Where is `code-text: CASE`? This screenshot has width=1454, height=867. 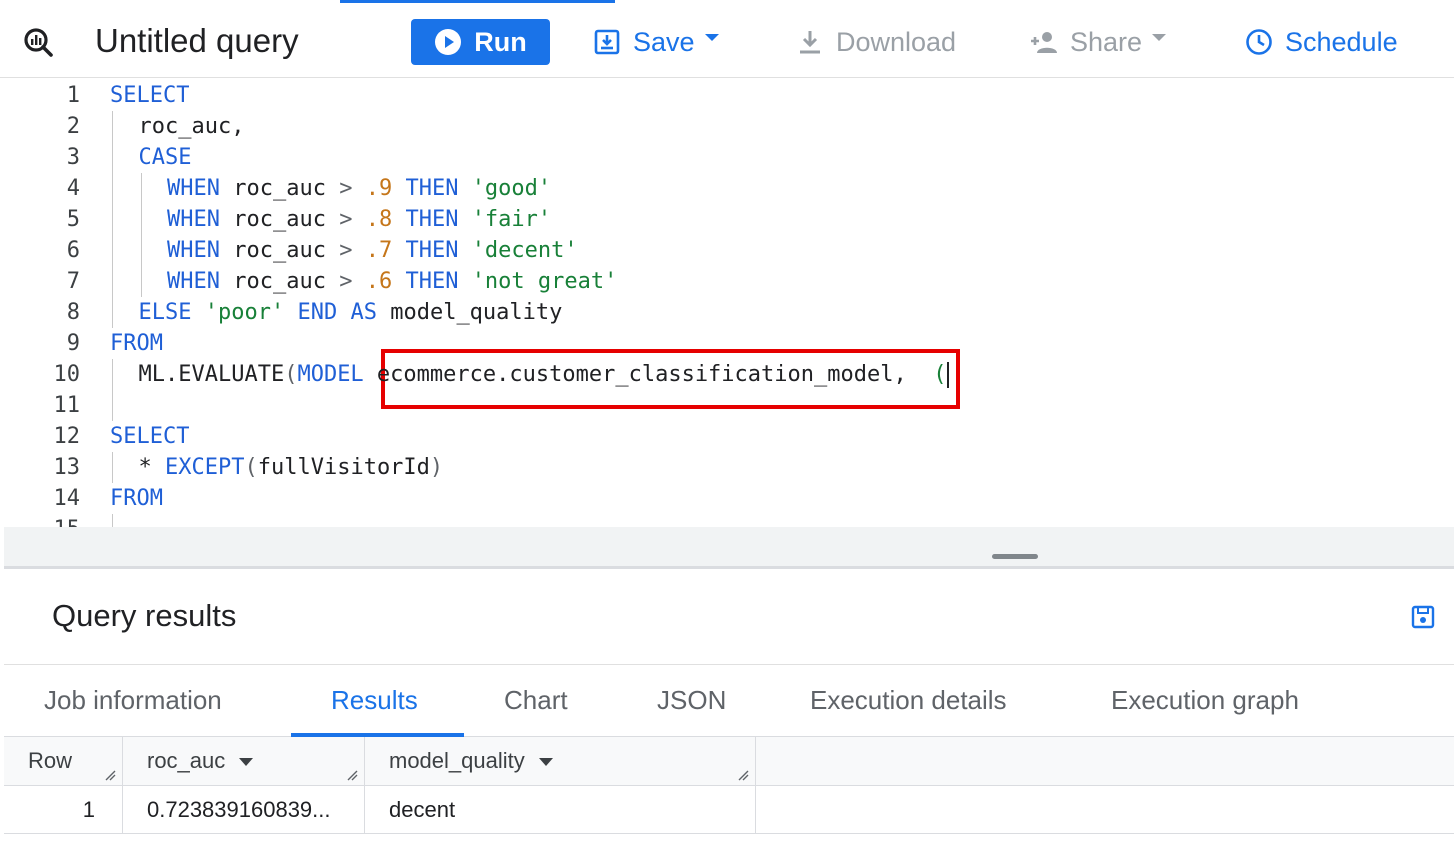 code-text: CASE is located at coordinates (165, 157).